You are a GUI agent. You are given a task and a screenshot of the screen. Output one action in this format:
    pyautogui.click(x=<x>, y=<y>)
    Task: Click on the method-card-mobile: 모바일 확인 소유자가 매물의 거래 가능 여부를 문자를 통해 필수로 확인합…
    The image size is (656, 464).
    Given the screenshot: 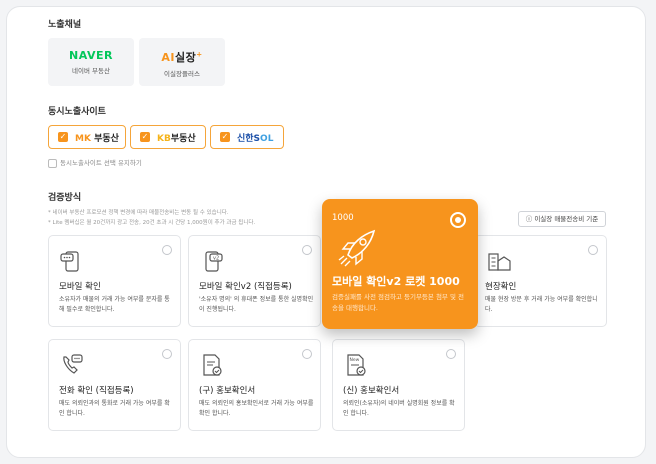 What is the action you would take?
    pyautogui.click(x=114, y=281)
    